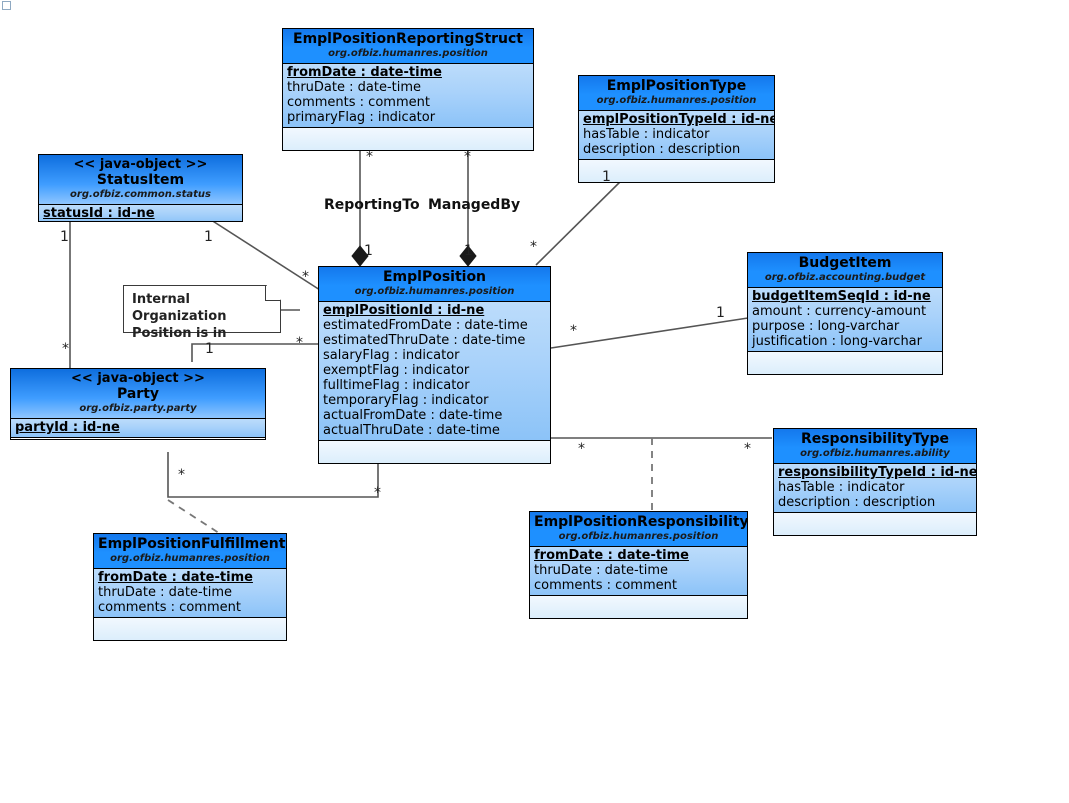  What do you see at coordinates (581, 220) in the screenshot?
I see `edge-positiontype` at bounding box center [581, 220].